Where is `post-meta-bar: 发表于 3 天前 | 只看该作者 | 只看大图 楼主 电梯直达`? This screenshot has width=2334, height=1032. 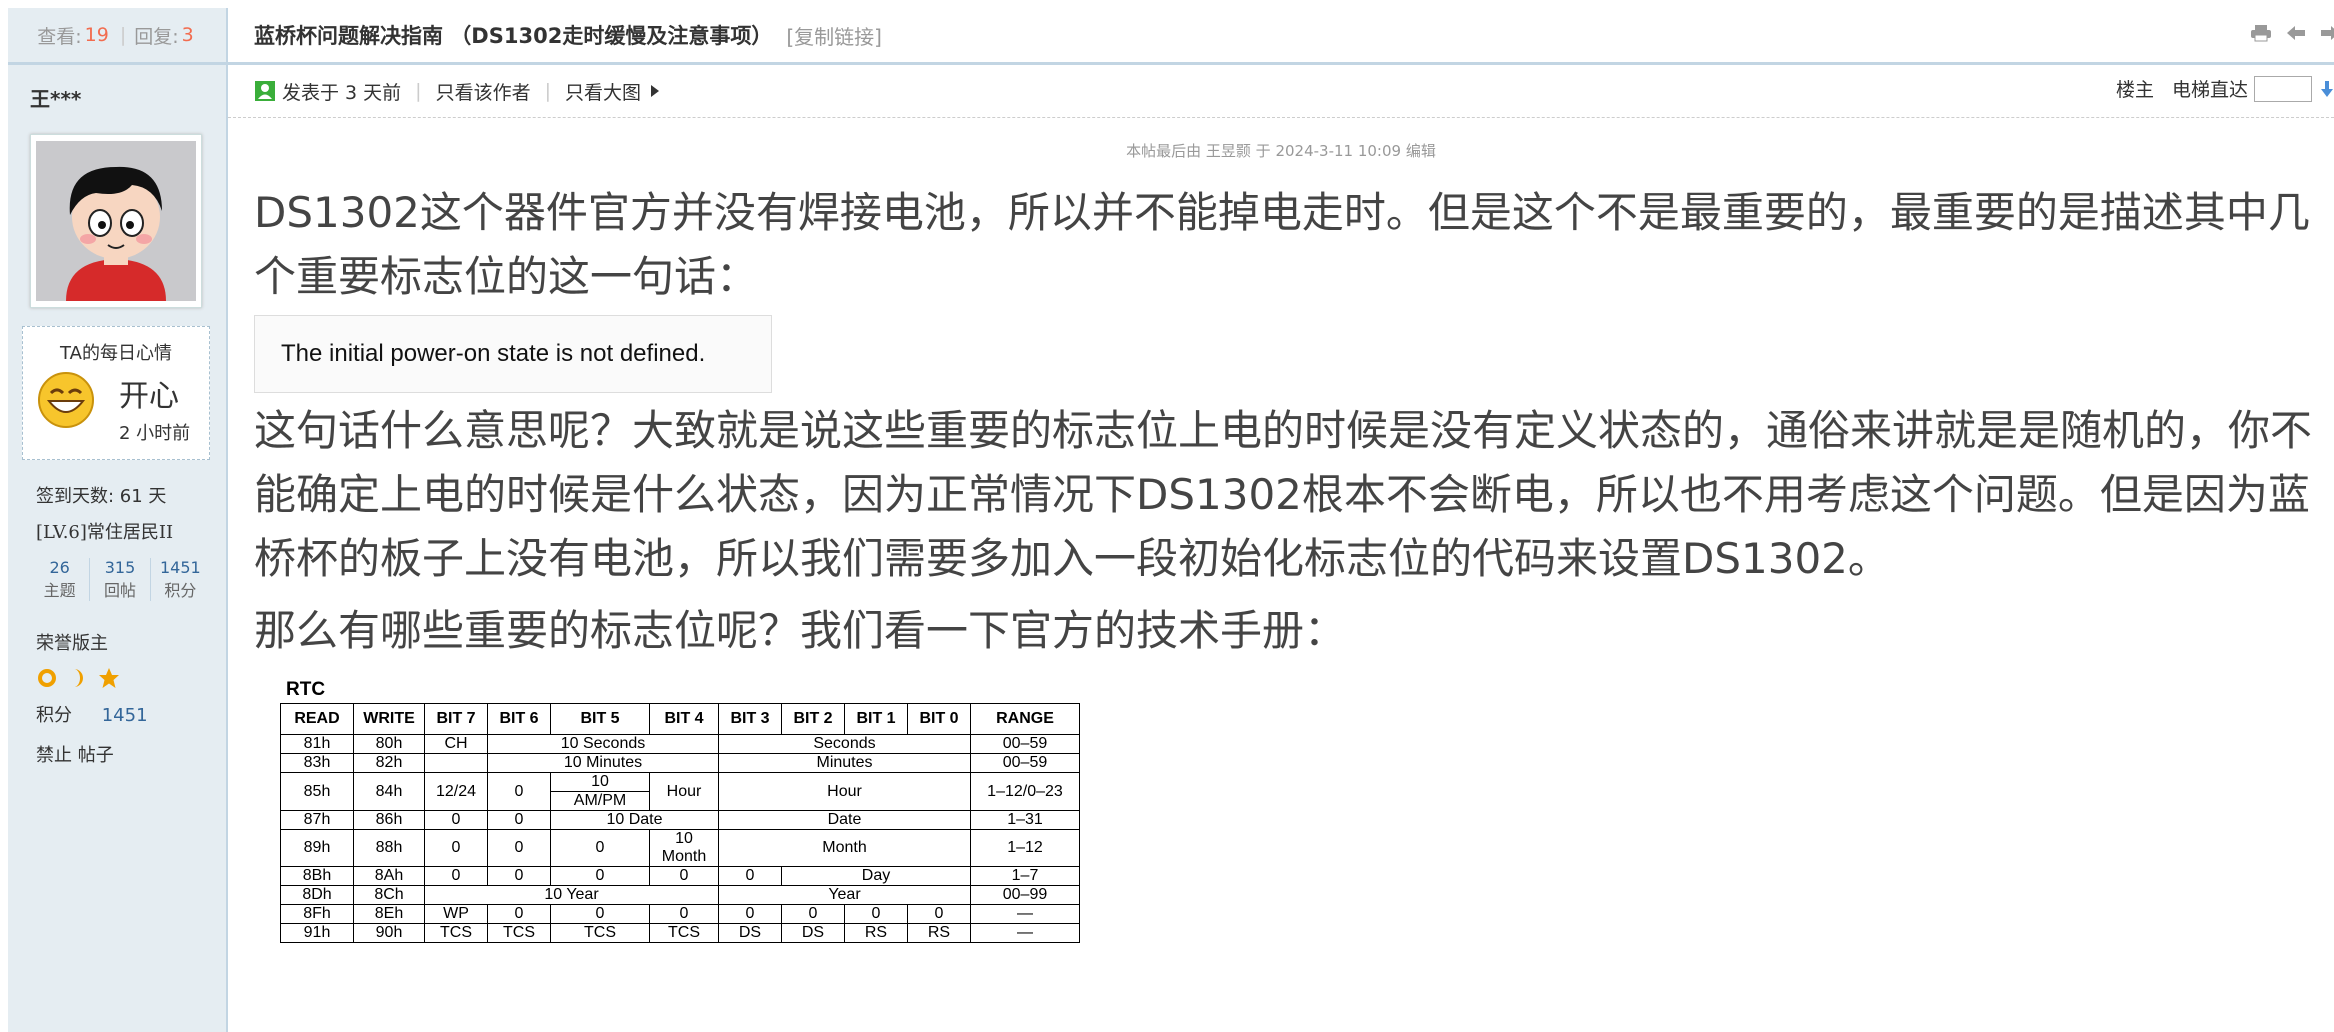
post-meta-bar: 发表于 3 天前 | 只看该作者 | 只看大图 楼主 电梯直达 is located at coordinates (1281, 91).